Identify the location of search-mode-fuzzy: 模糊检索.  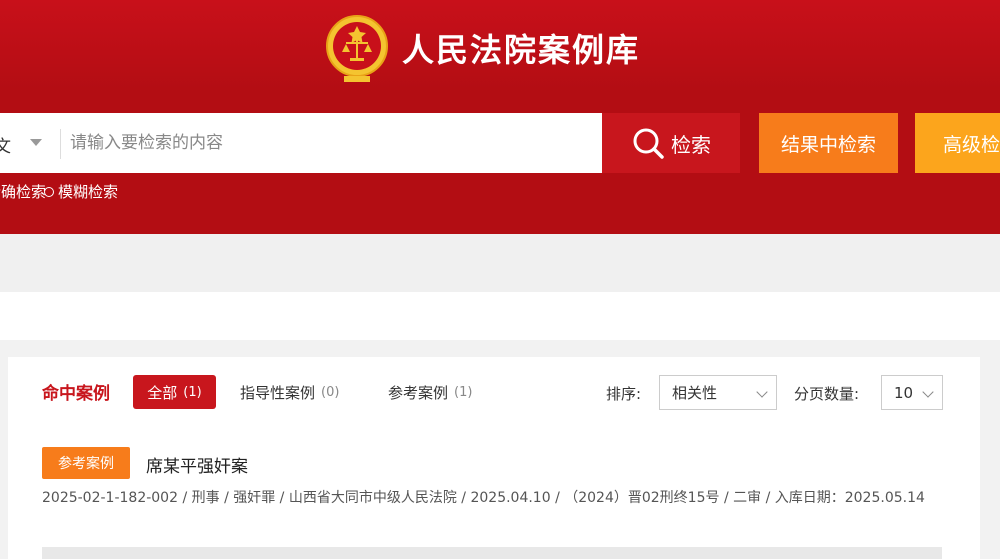
(81, 191).